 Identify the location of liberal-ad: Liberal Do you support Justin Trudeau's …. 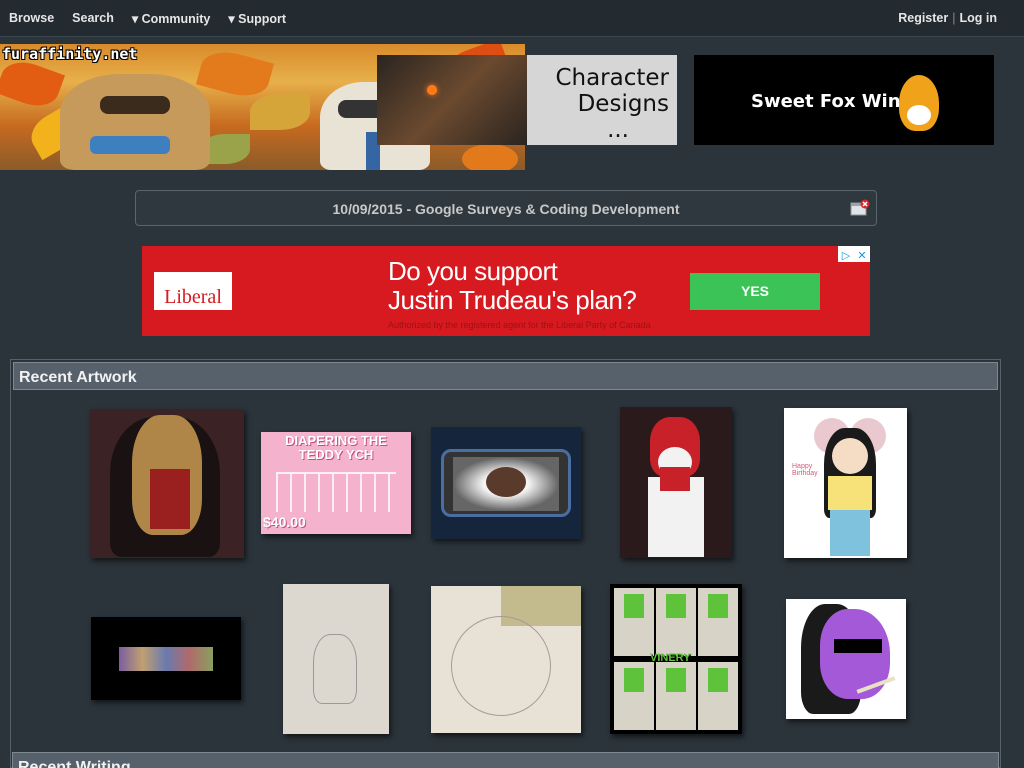
(506, 291).